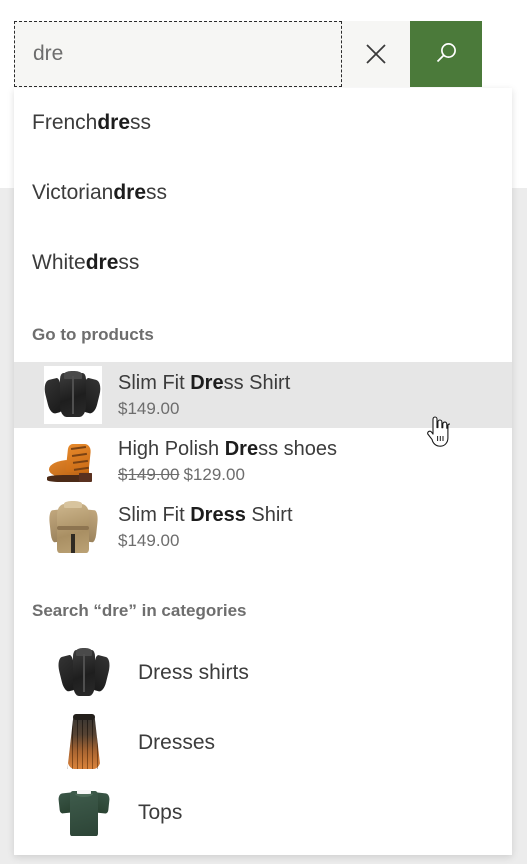  What do you see at coordinates (73, 527) in the screenshot?
I see `tan-trench-coat-thumbnail` at bounding box center [73, 527].